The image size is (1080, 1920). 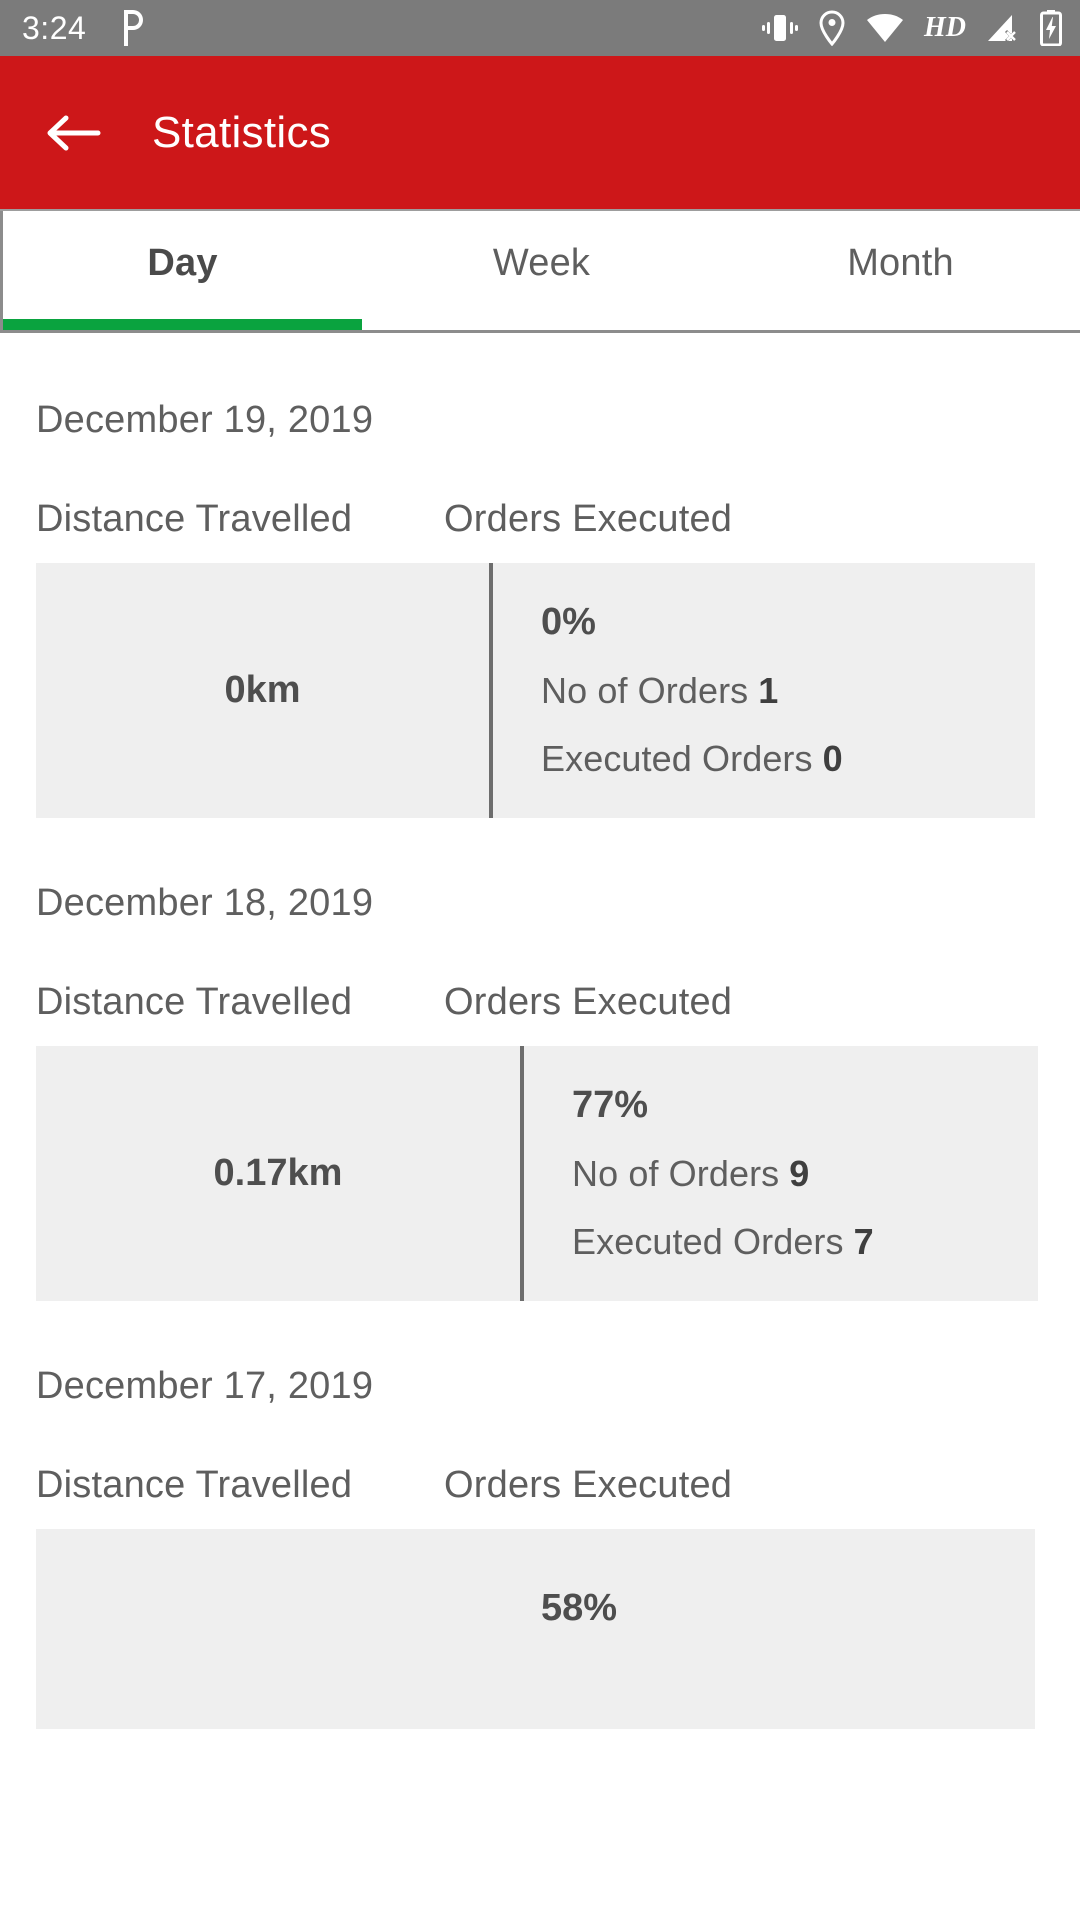 I want to click on wifi-icon, so click(x=885, y=28).